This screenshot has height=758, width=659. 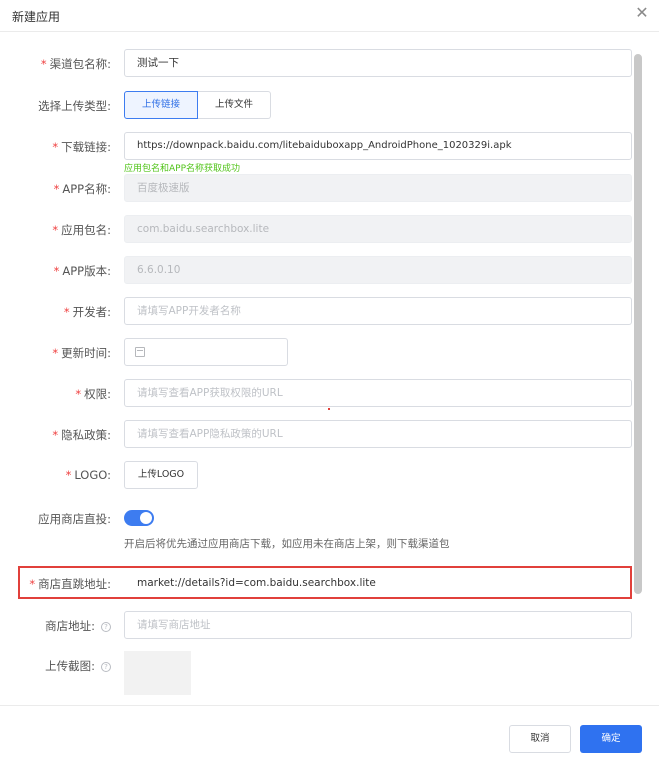 What do you see at coordinates (611, 739) in the screenshot?
I see `ok-button: 确定` at bounding box center [611, 739].